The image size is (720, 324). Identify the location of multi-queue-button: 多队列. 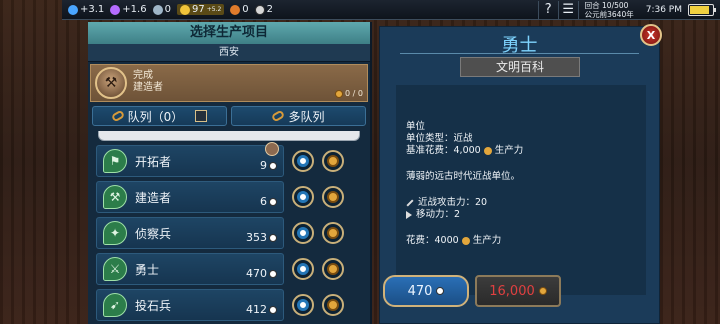
(298, 116).